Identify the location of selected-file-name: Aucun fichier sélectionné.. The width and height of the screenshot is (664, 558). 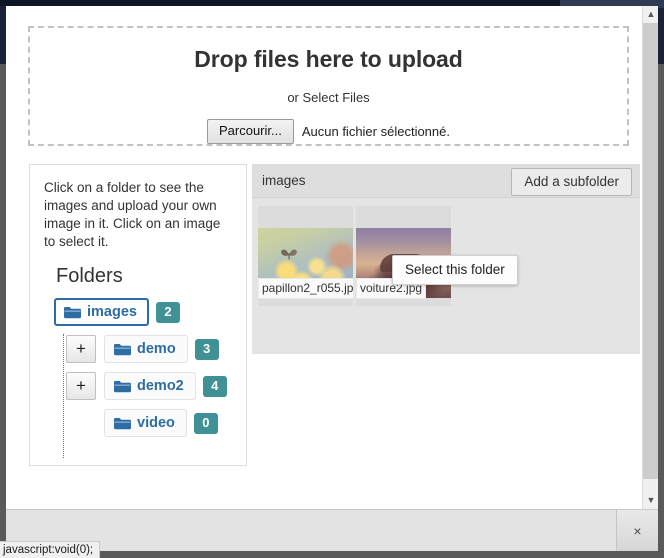
(375, 131).